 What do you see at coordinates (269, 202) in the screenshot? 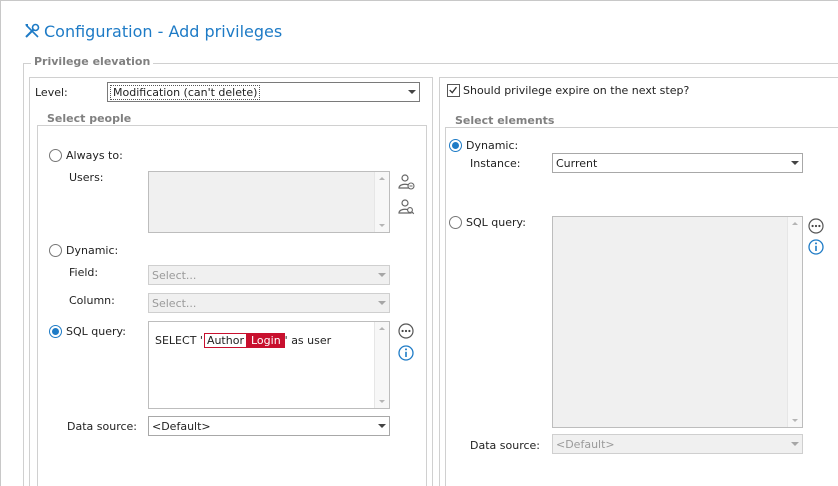
I see `users-listbox` at bounding box center [269, 202].